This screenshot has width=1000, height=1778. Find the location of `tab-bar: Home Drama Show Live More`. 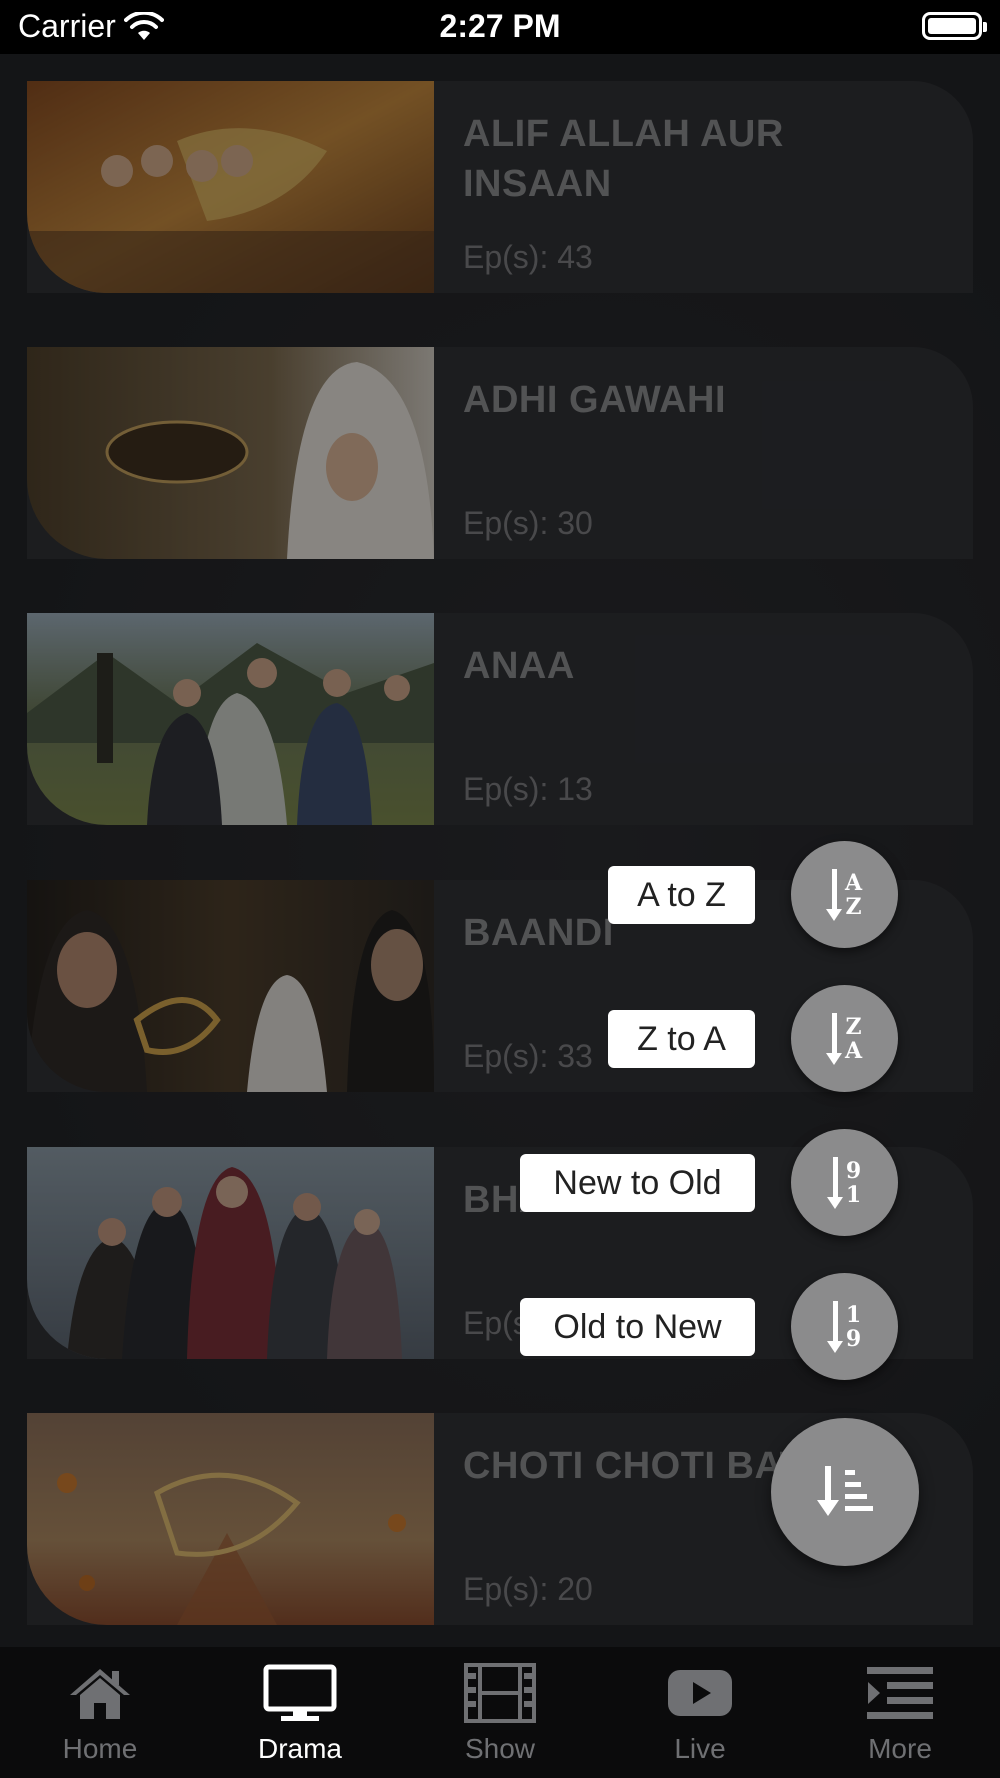

tab-bar: Home Drama Show Live More is located at coordinates (500, 1712).